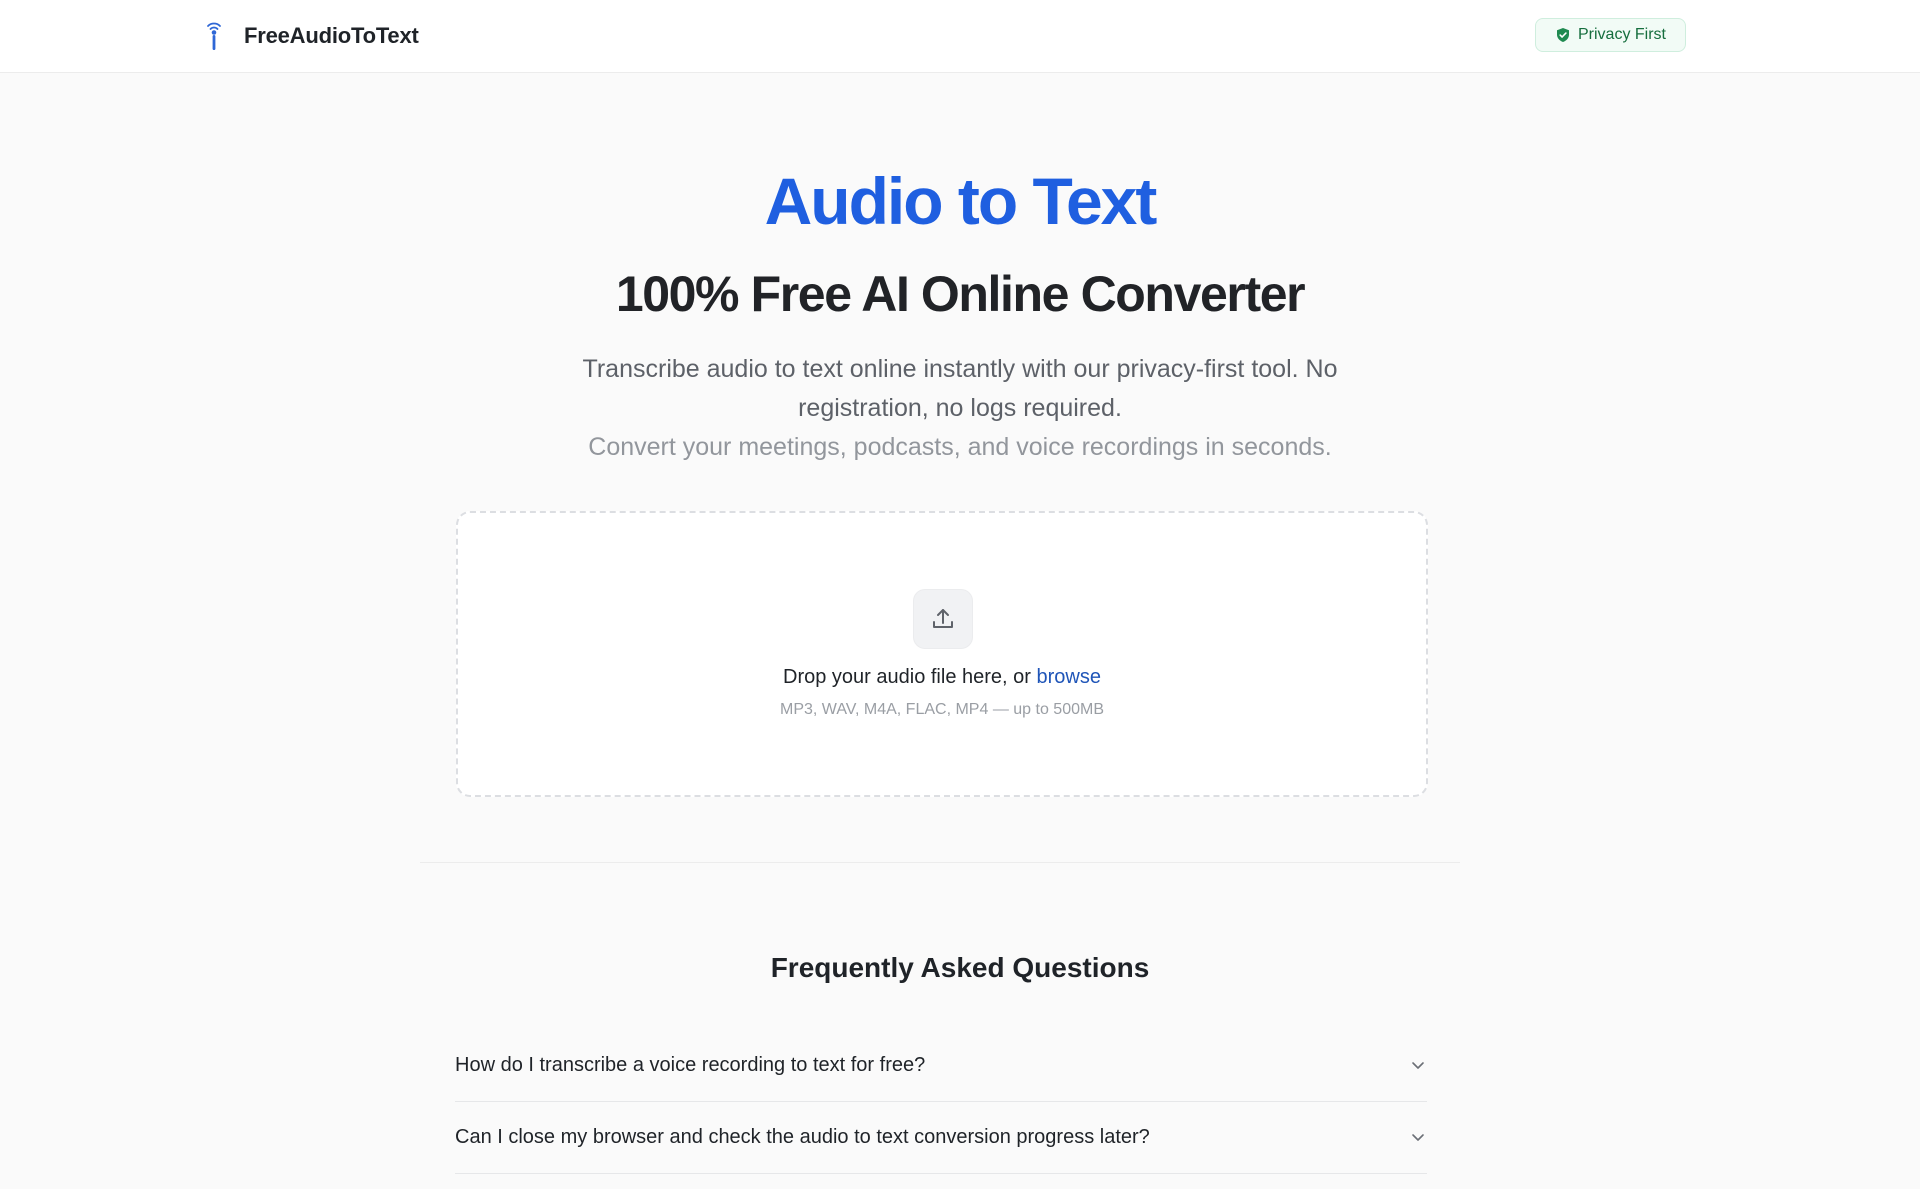 Image resolution: width=1920 pixels, height=1189 pixels. I want to click on hero-subtitle: 100% Free AI Online Converter, so click(960, 294).